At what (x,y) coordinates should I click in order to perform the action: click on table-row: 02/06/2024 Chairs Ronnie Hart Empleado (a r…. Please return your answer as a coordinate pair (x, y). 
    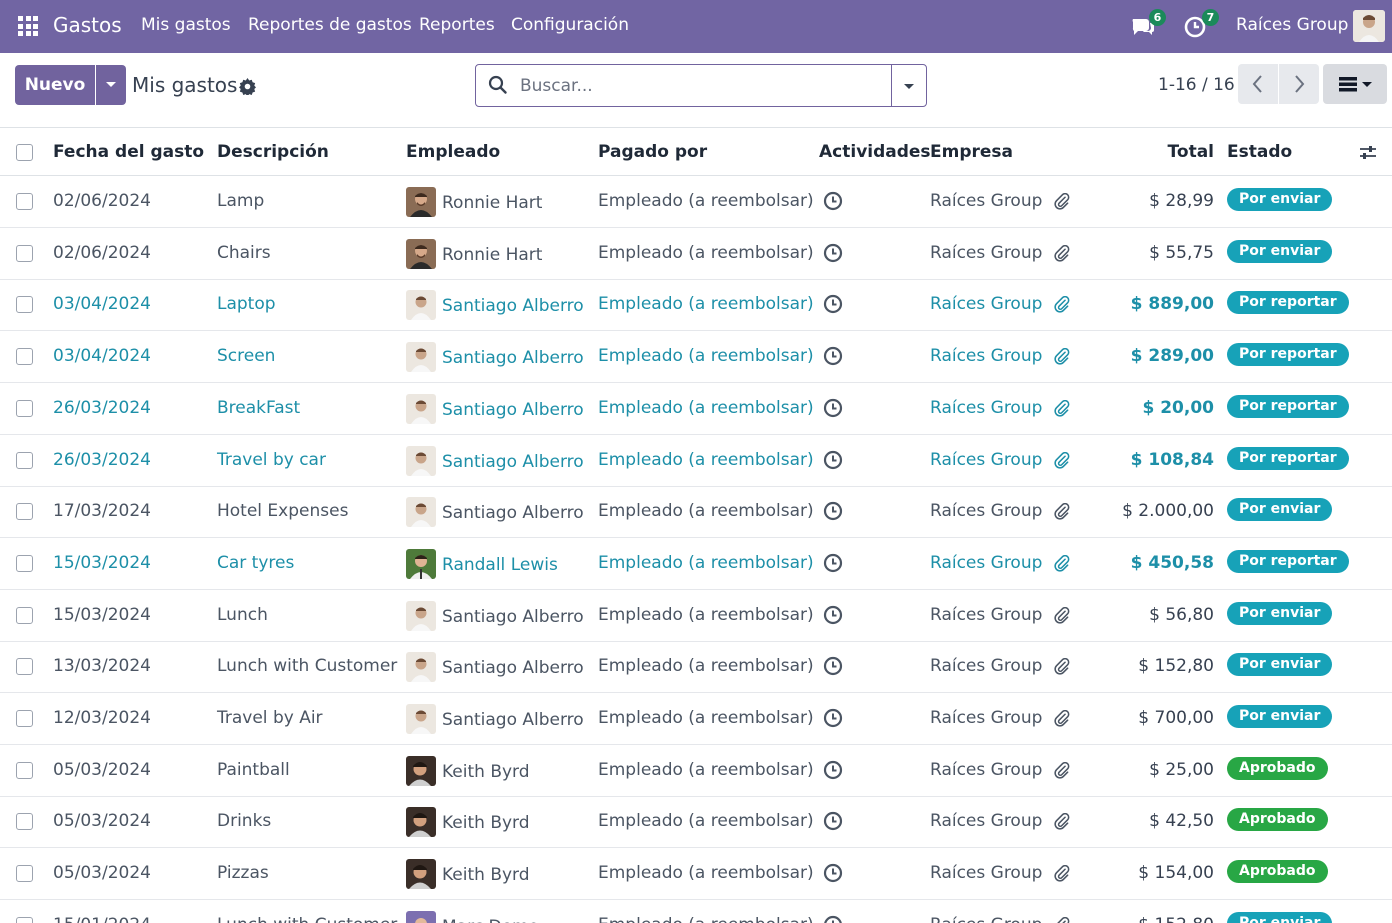
    Looking at the image, I should click on (696, 254).